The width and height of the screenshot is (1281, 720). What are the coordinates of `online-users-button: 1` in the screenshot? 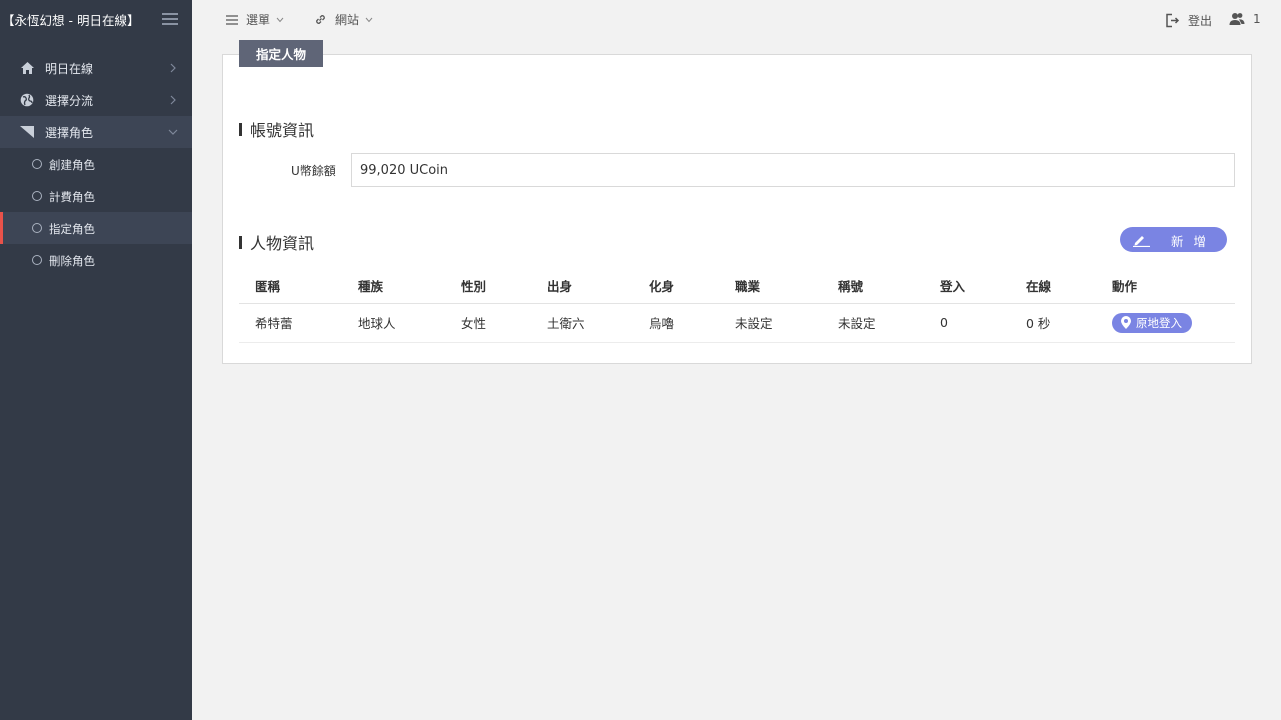 It's located at (1245, 19).